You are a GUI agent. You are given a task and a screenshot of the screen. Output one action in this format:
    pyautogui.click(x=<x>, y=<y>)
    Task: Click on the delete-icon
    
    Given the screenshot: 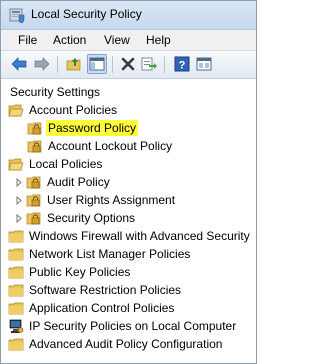 What is the action you would take?
    pyautogui.click(x=128, y=64)
    